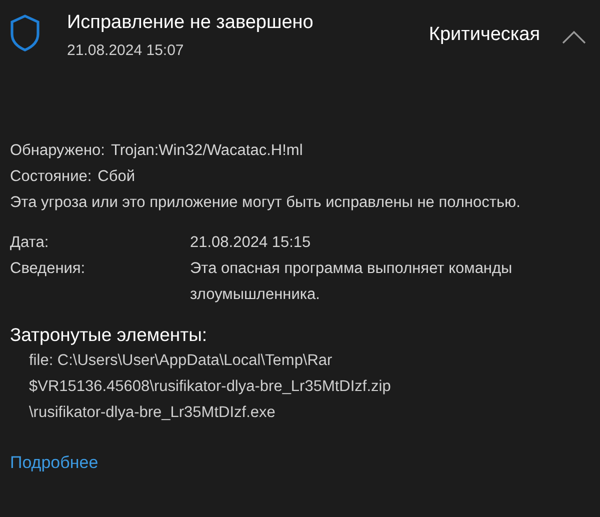 The image size is (600, 517). What do you see at coordinates (266, 203) in the screenshot?
I see `warning-text: Эта угроза или это приложение могут быть исправлены не полностью.` at bounding box center [266, 203].